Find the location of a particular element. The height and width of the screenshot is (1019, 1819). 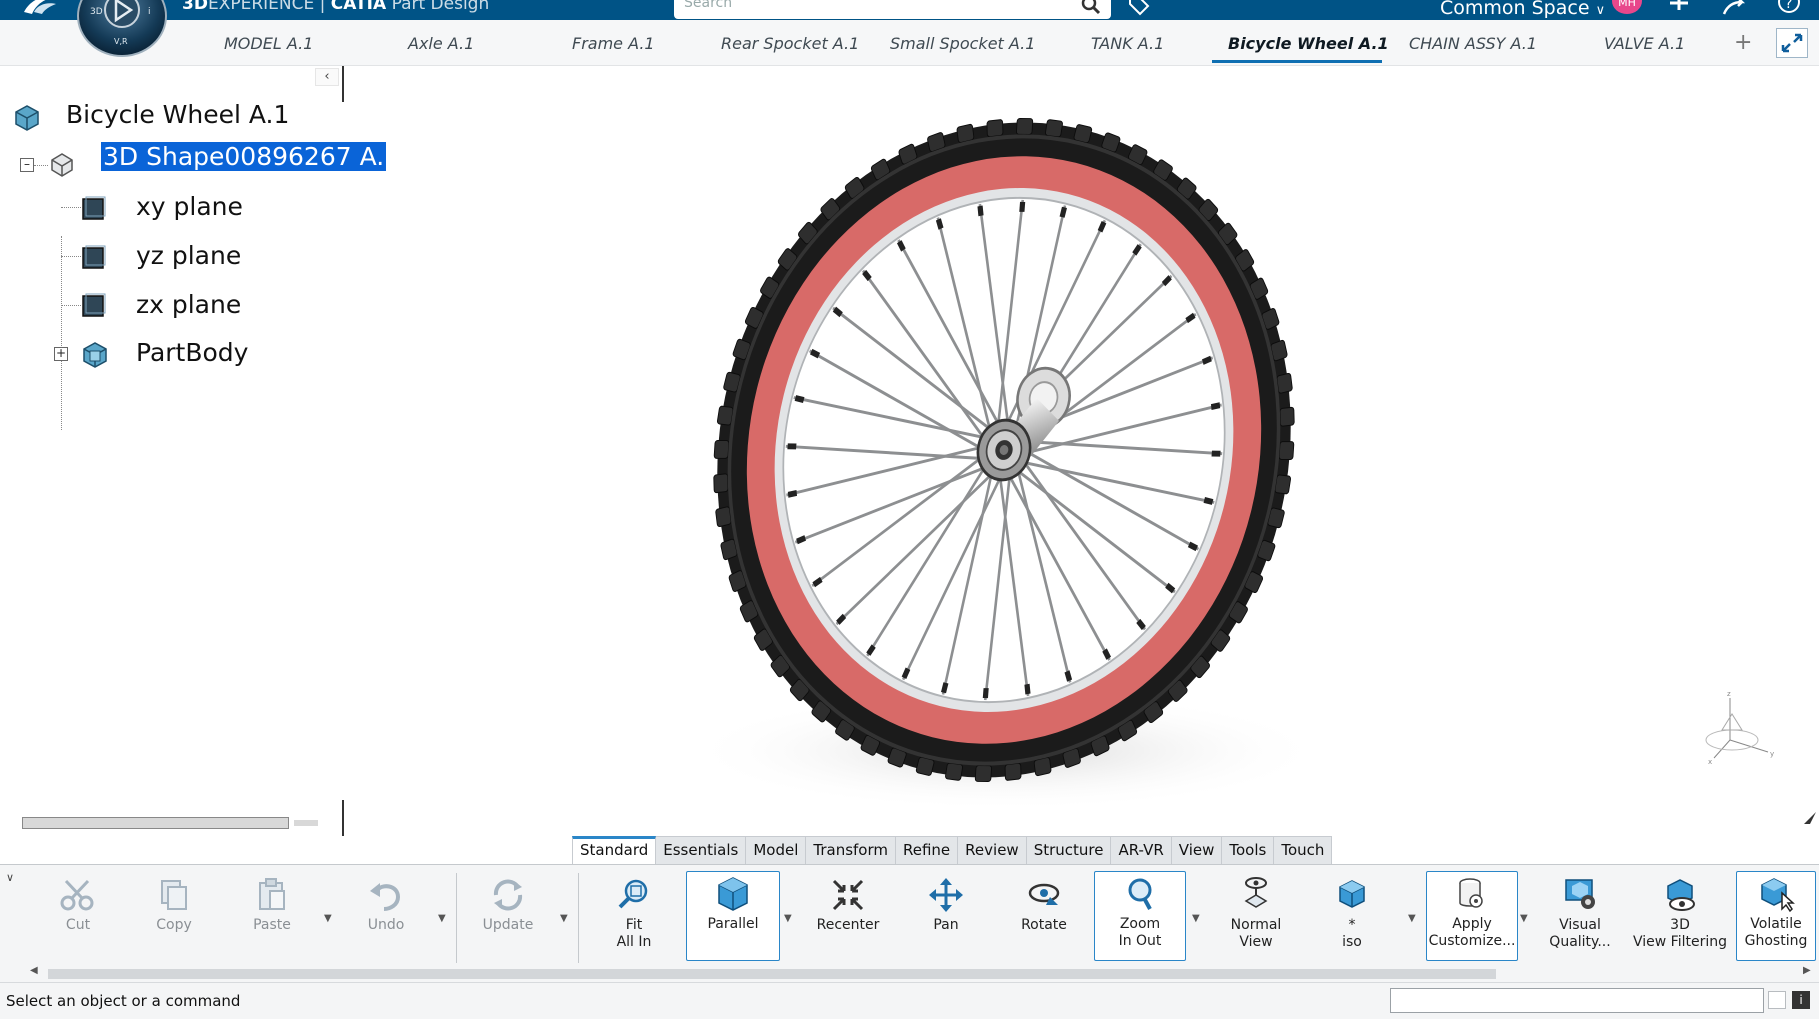

compass-icon: 3D i V,R is located at coordinates (122, 31).